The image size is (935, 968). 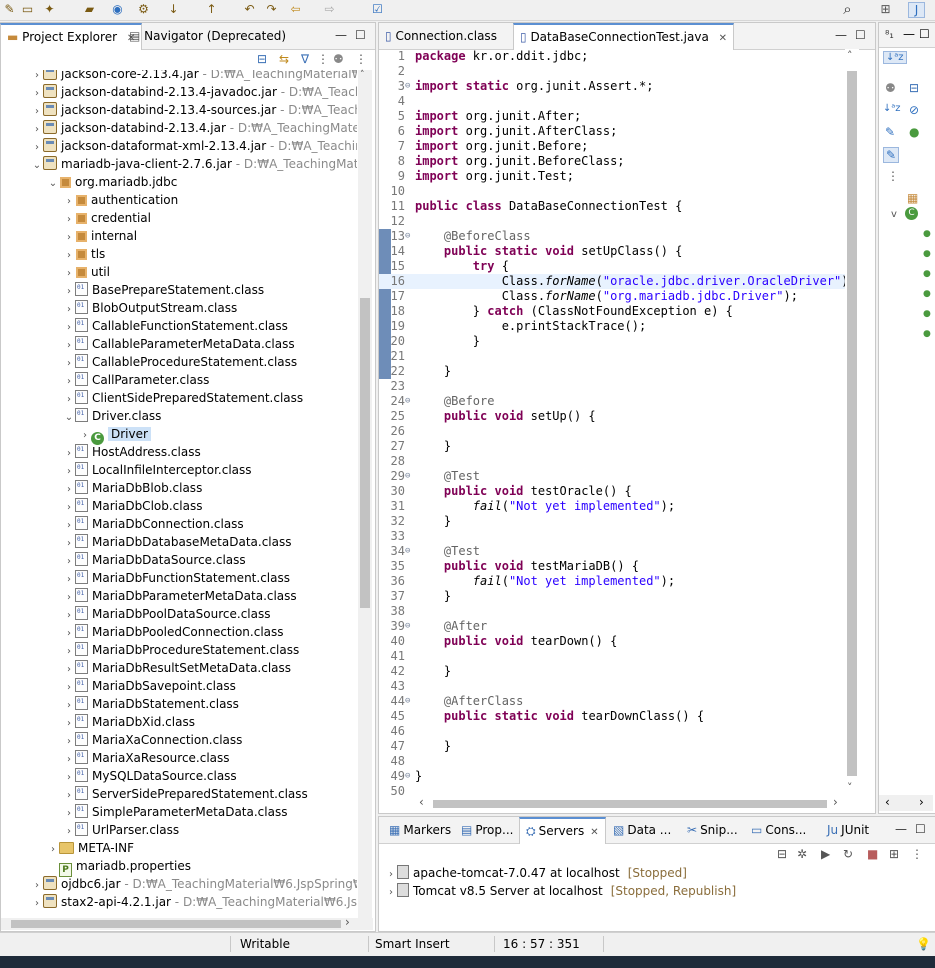 I want to click on code-line: 38, so click(x=612, y=611).